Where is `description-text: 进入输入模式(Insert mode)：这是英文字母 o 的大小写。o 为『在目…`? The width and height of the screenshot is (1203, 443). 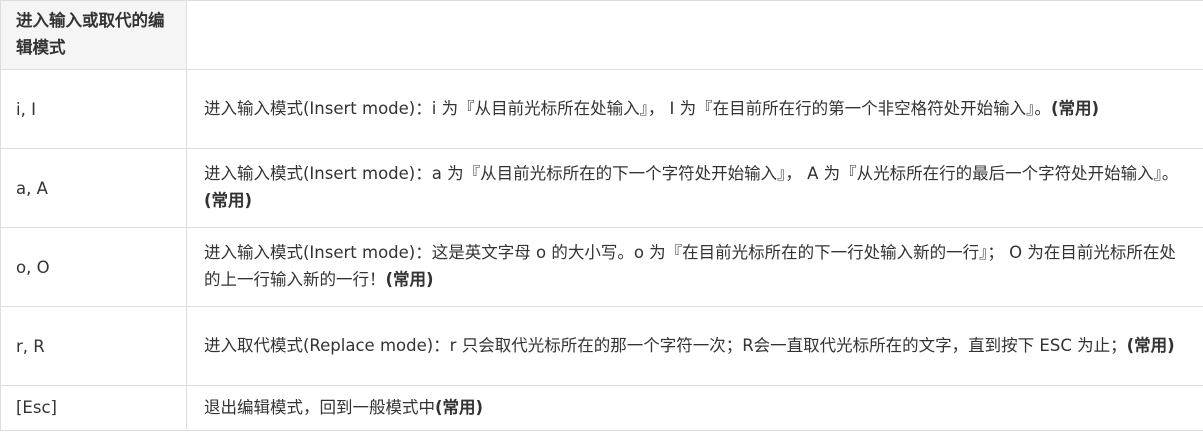
description-text: 进入输入模式(Insert mode)：这是英文字母 o 的大小写。o 为『在目… is located at coordinates (690, 266).